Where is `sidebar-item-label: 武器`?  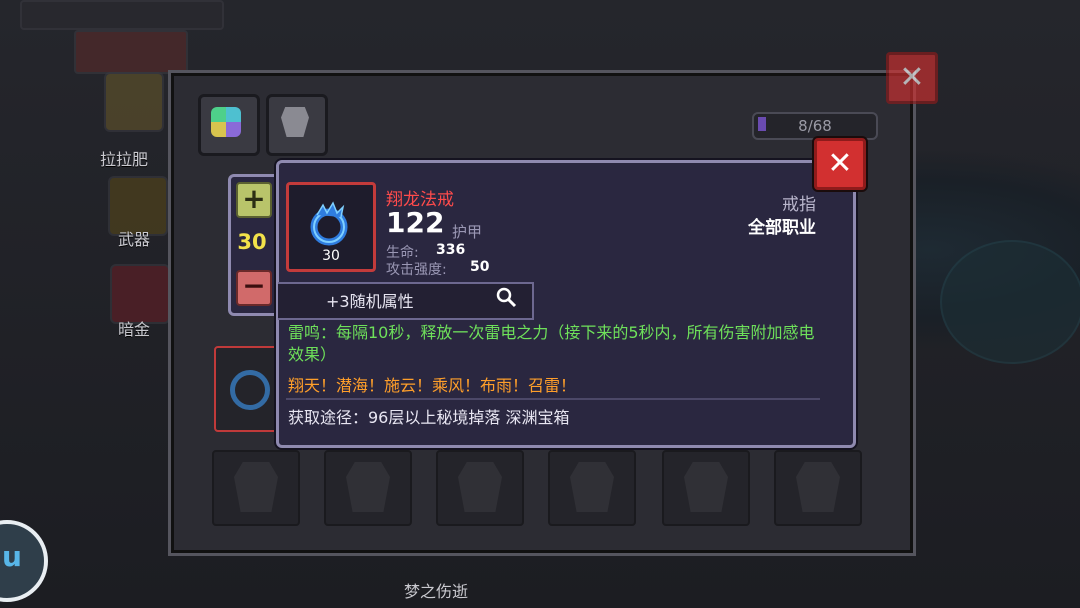
sidebar-item-label: 武器 is located at coordinates (134, 239).